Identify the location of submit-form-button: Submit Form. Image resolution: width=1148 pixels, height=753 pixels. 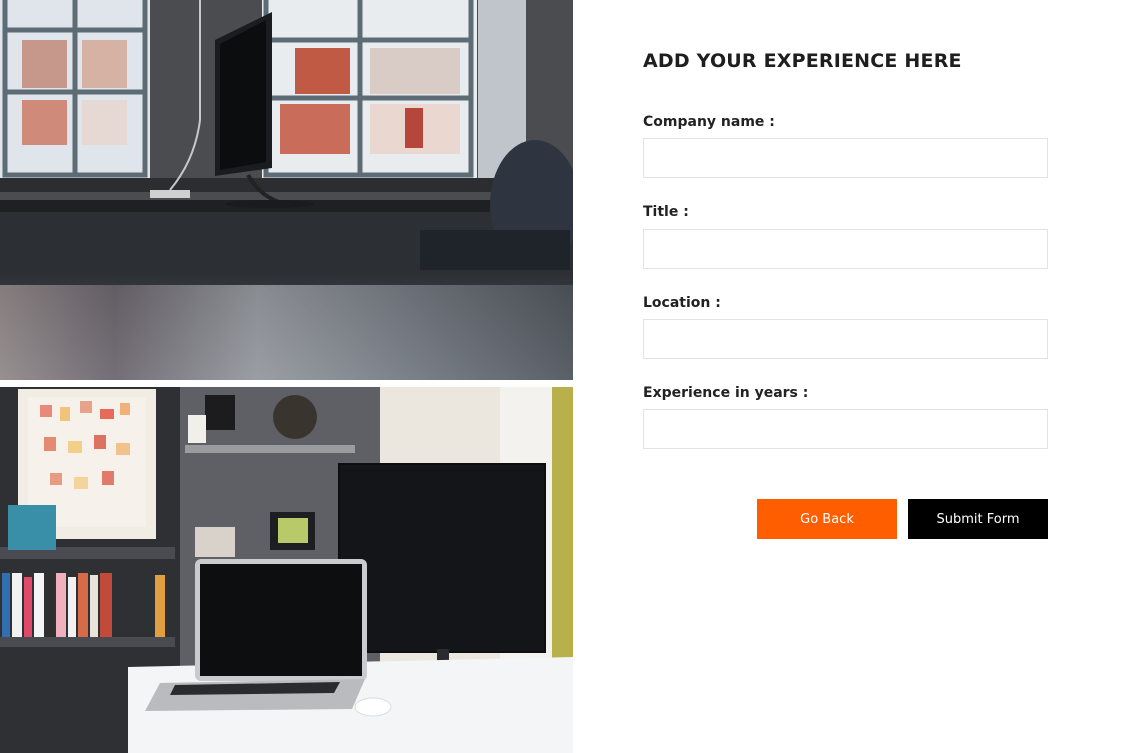
(978, 519).